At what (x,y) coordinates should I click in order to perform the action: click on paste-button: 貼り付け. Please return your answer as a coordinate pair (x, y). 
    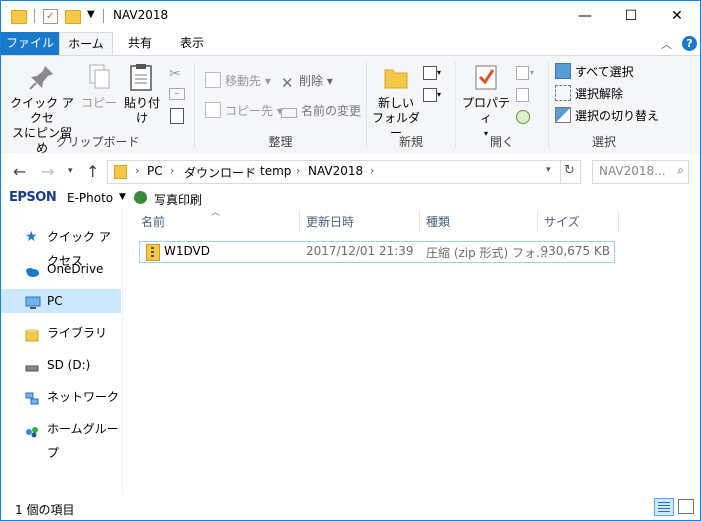
    Looking at the image, I should click on (142, 94).